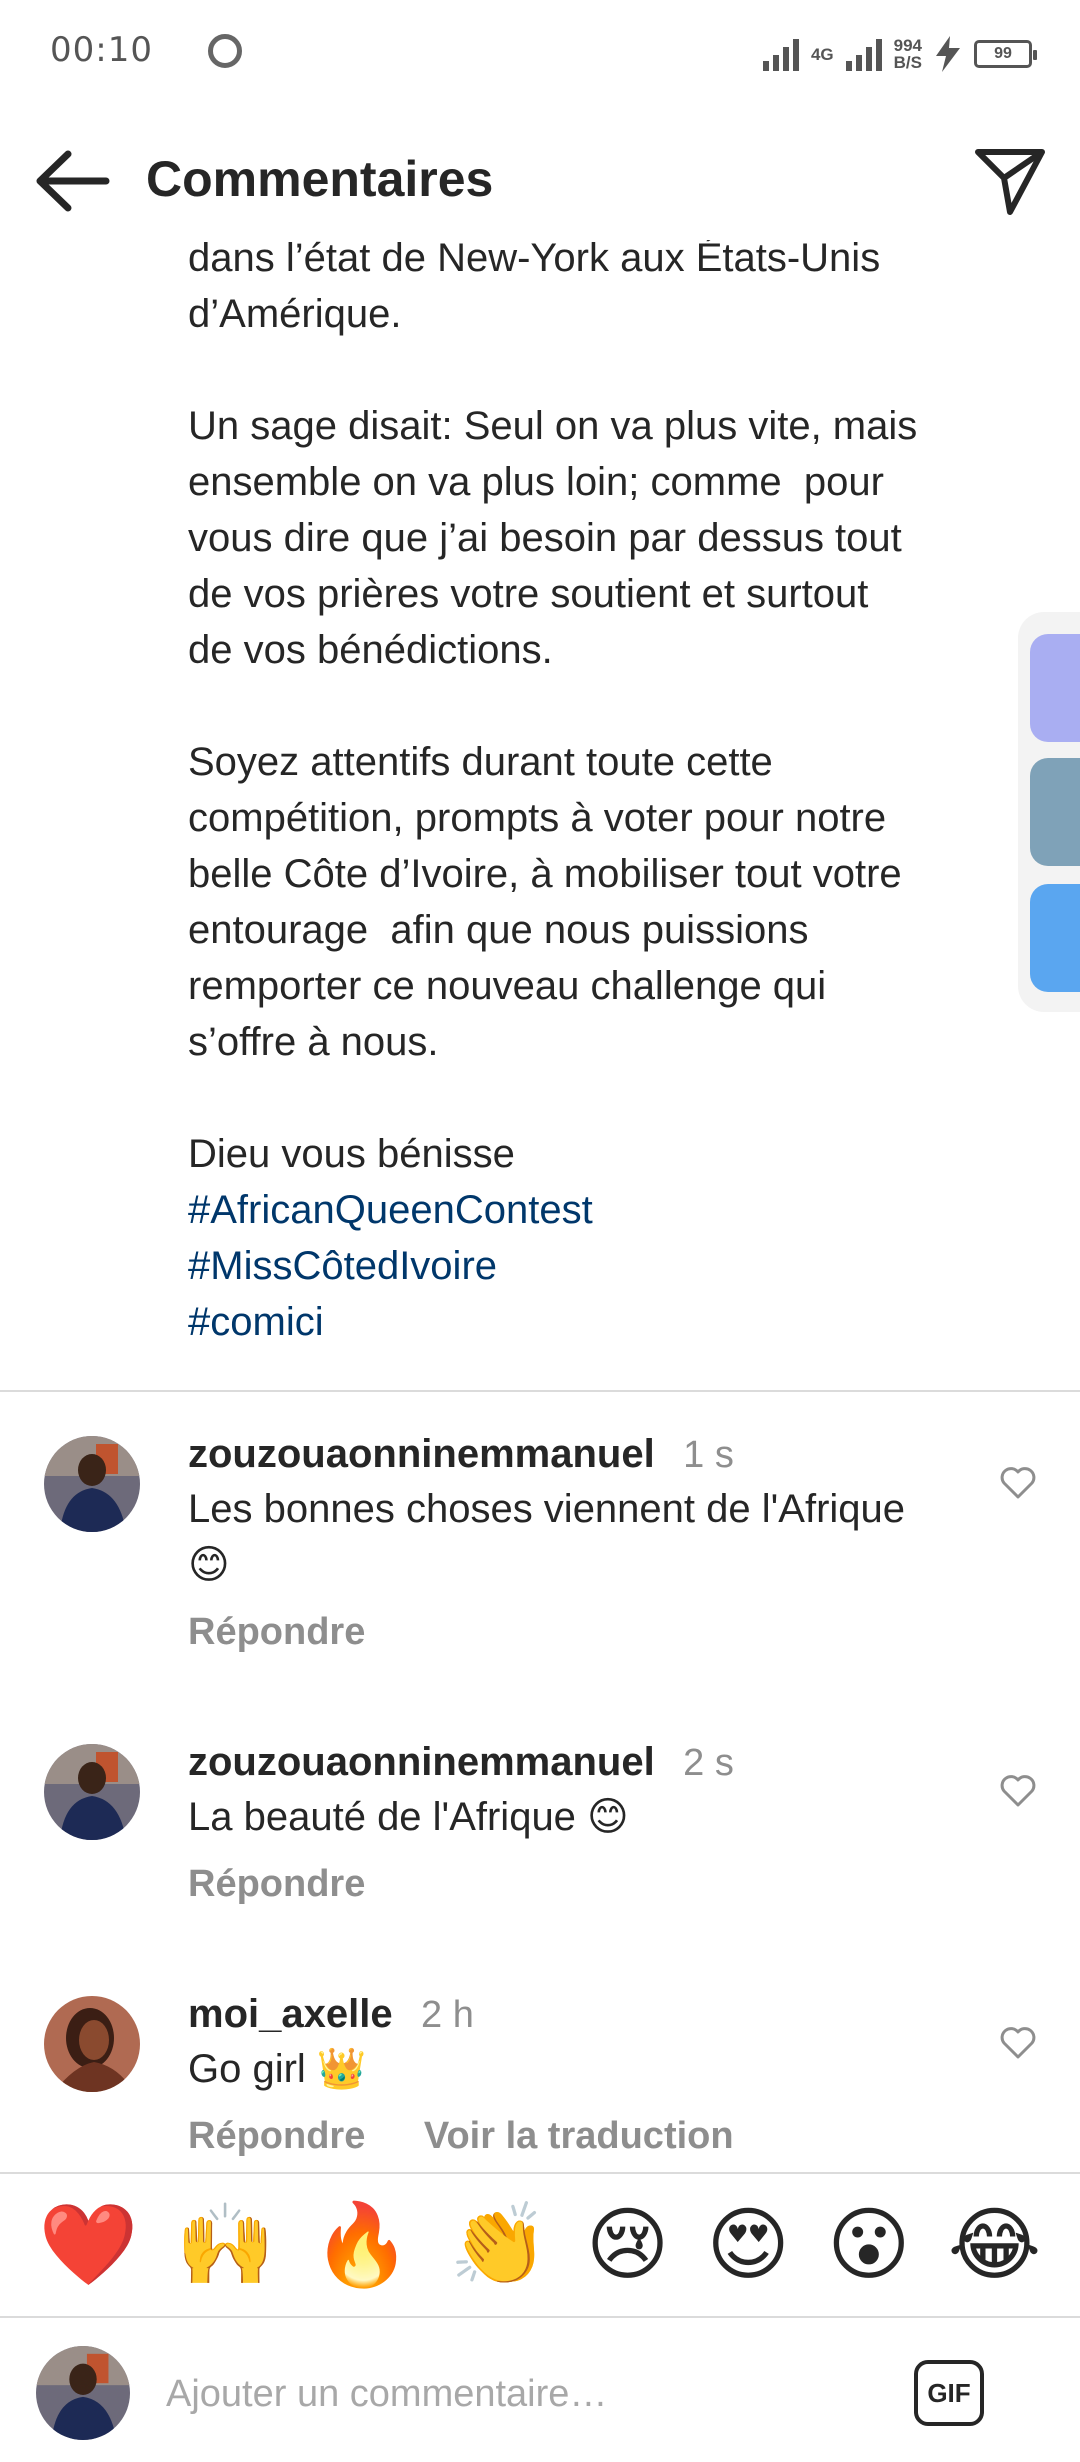 The width and height of the screenshot is (1080, 2462). I want to click on comment-text: La beauté de l'Afrique 😊, so click(408, 1817).